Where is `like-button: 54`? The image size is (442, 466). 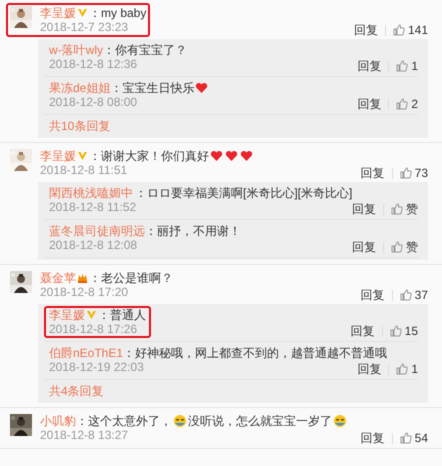
like-button: 54 is located at coordinates (414, 438).